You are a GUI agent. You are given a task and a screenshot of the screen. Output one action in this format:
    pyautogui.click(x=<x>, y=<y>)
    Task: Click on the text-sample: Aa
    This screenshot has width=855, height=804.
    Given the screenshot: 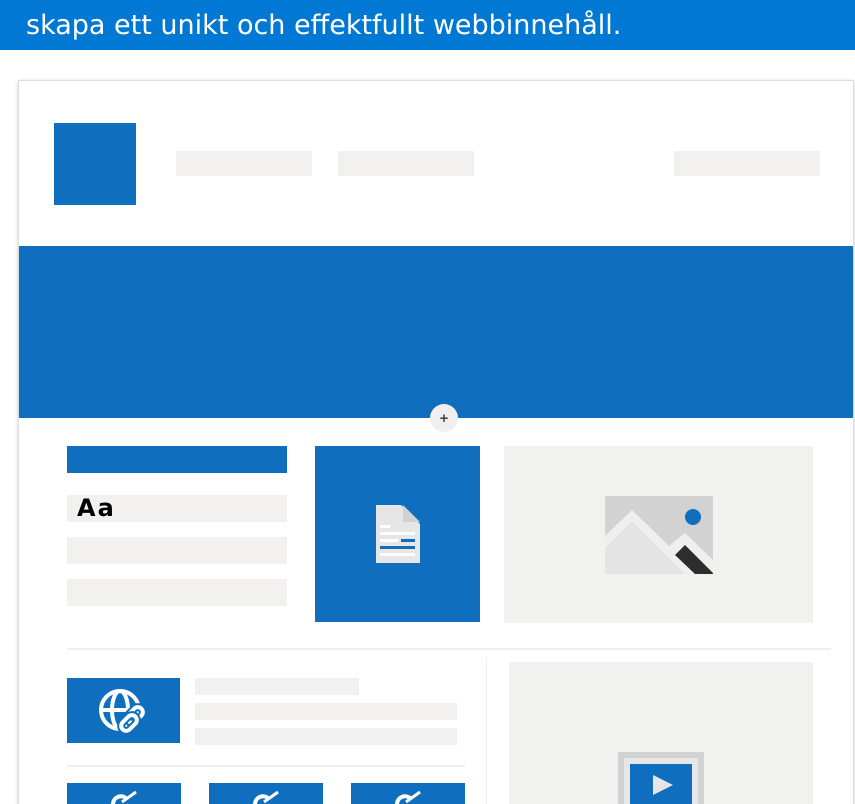 What is the action you would take?
    pyautogui.click(x=177, y=508)
    